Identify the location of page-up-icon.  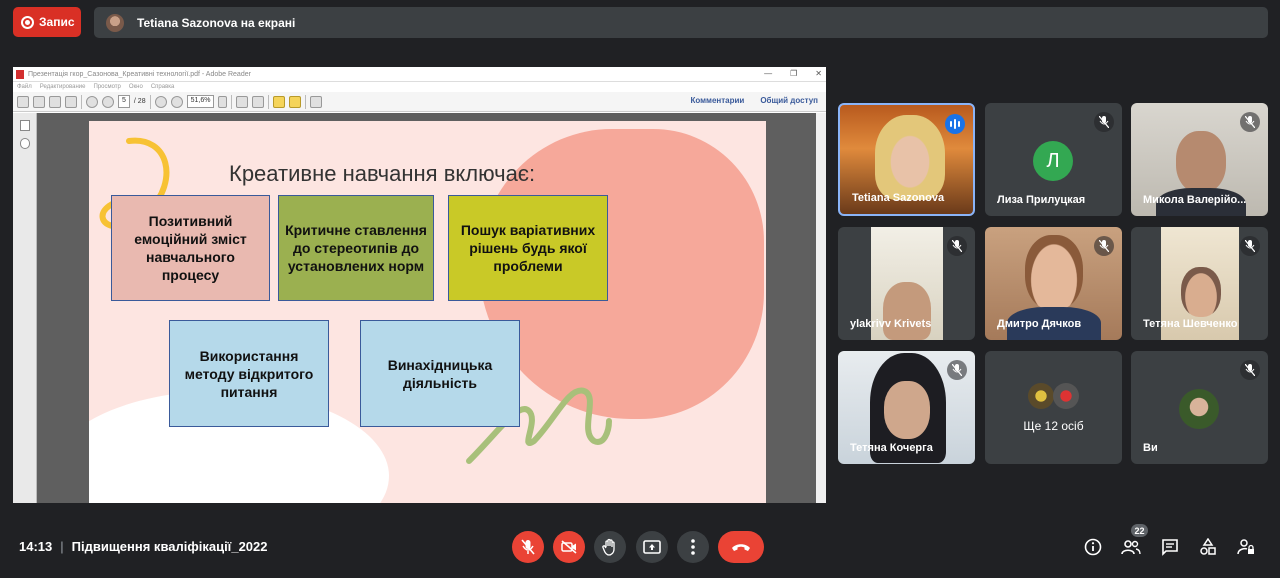
(92, 101).